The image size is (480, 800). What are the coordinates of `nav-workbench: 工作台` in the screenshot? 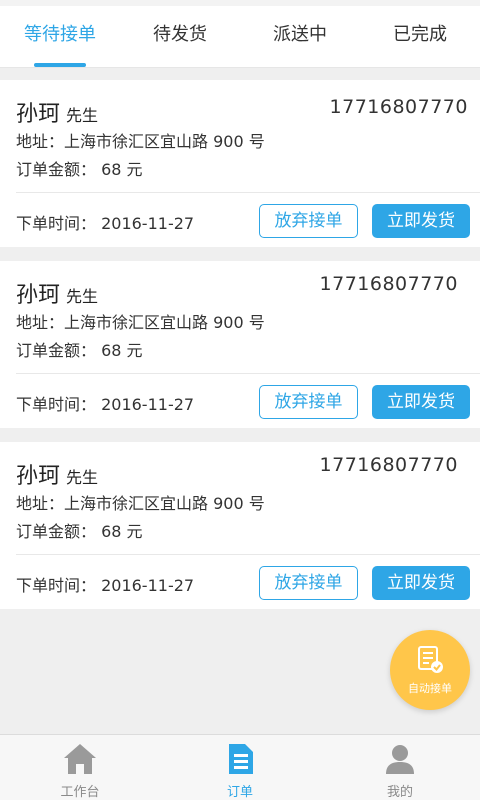 It's located at (80, 767).